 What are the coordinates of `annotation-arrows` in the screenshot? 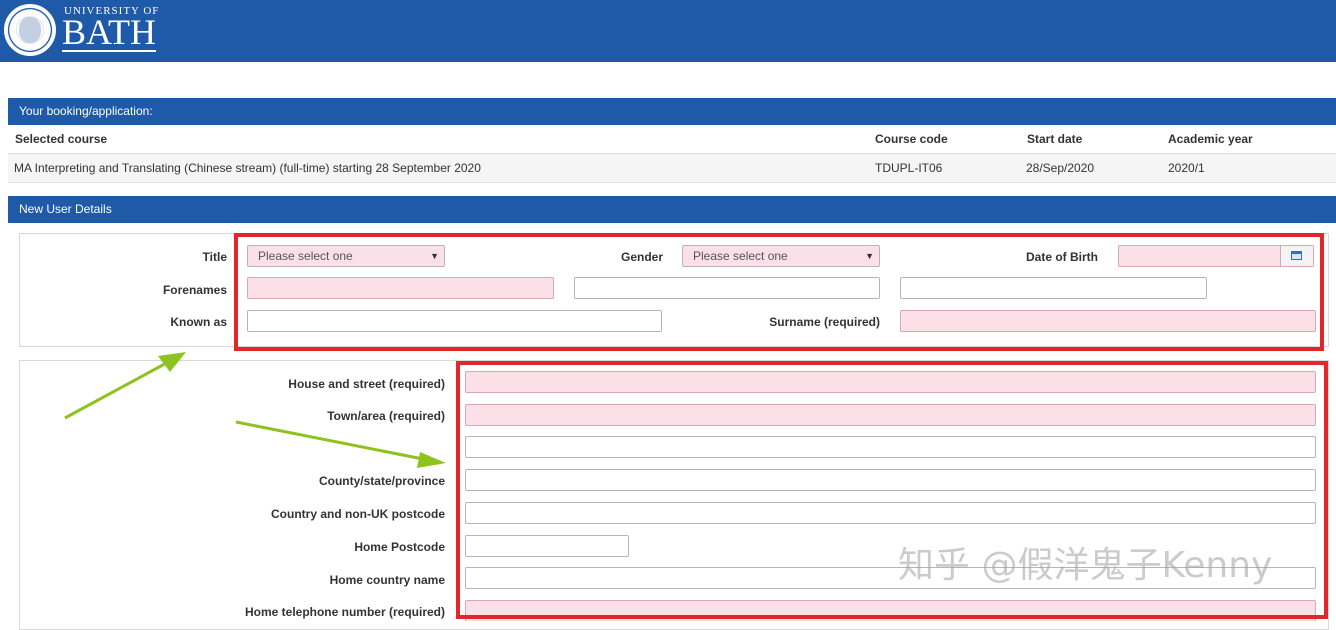 It's located at (255, 410).